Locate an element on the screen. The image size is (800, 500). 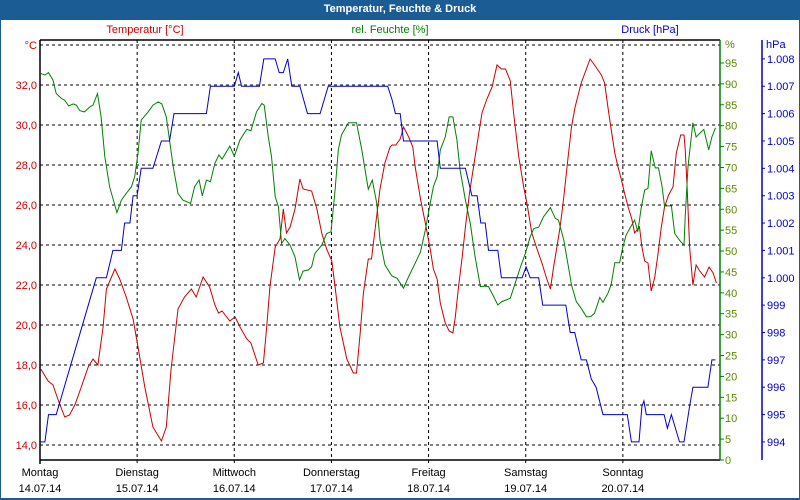
x-tick-date-label: 18.07.14 is located at coordinates (428, 489).